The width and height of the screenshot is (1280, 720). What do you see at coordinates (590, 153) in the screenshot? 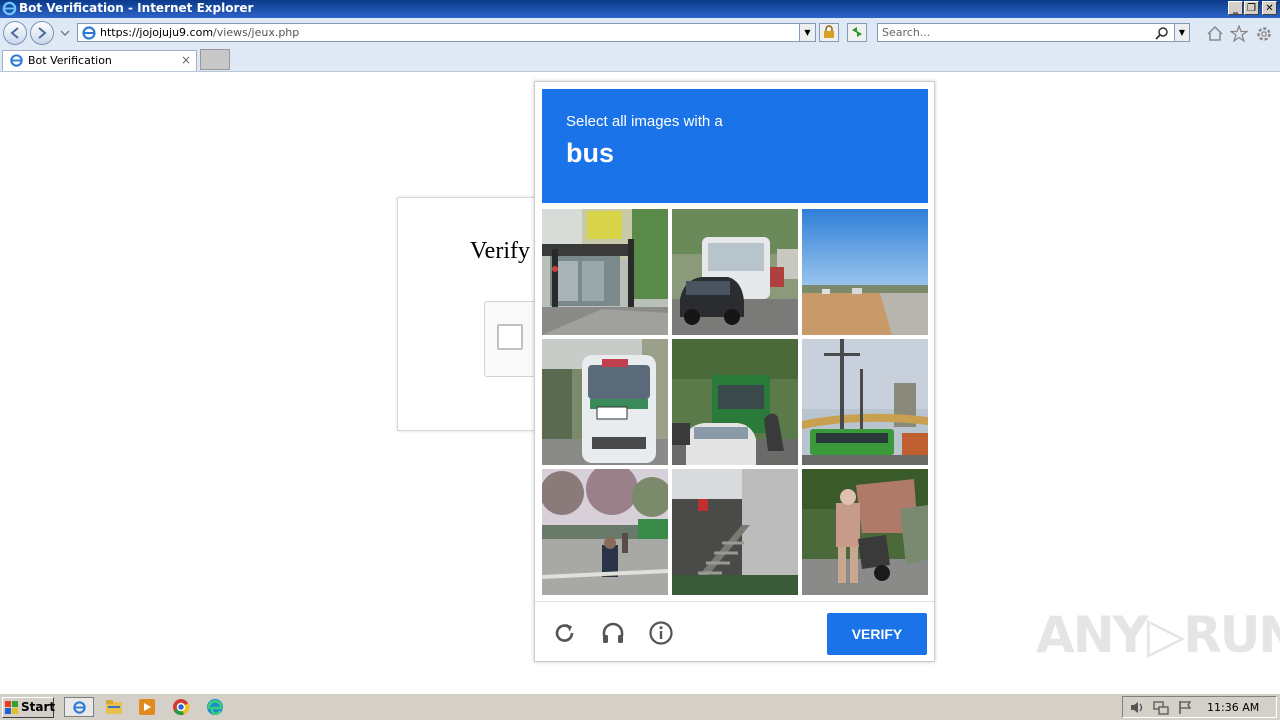
I see `challenge-target: bus` at bounding box center [590, 153].